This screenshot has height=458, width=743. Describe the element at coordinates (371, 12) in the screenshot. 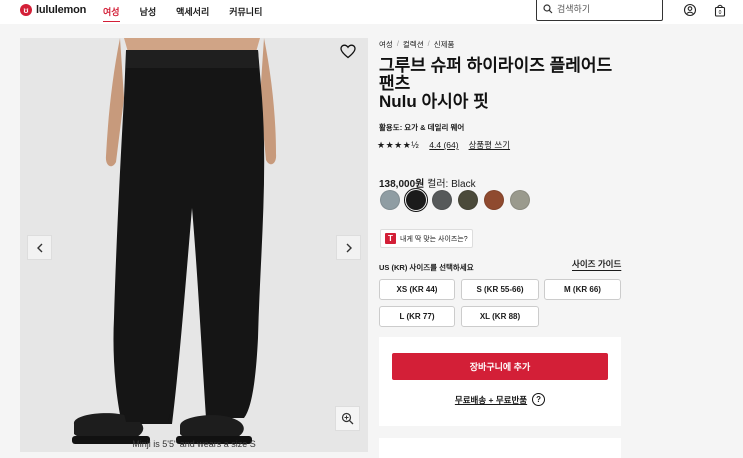

I see `site-header: ʊ lululemon 여성 남성 액세서리 커뮤니티 0` at that location.